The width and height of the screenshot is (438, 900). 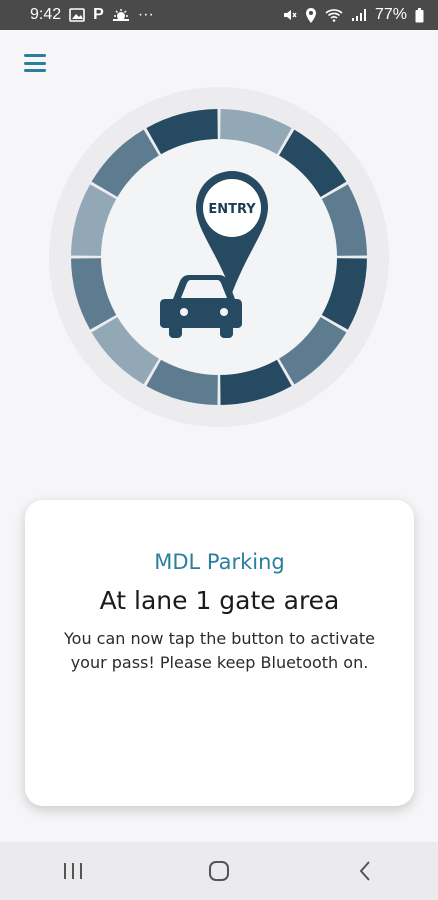 What do you see at coordinates (311, 15) in the screenshot?
I see `location-icon` at bounding box center [311, 15].